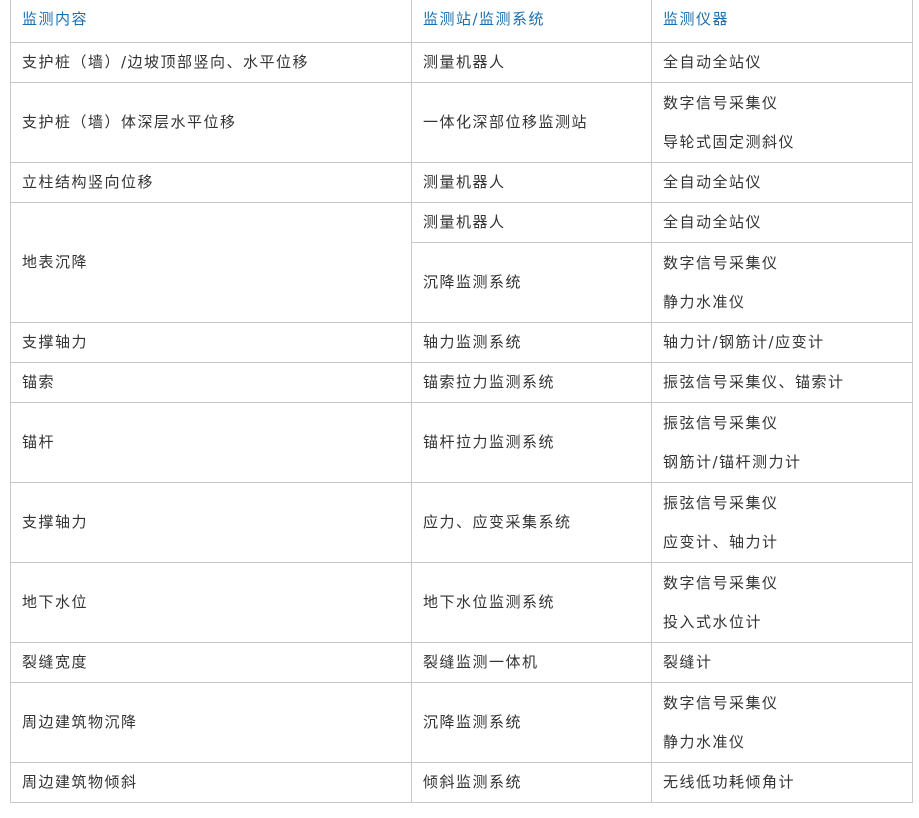 This screenshot has height=818, width=919. I want to click on cell-station: 轴力监测系统, so click(531, 342).